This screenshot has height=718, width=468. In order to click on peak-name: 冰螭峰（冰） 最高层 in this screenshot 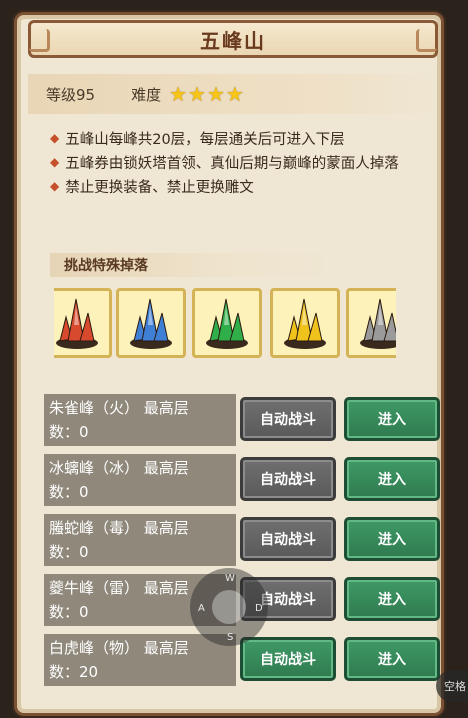, I will do `click(119, 468)`.